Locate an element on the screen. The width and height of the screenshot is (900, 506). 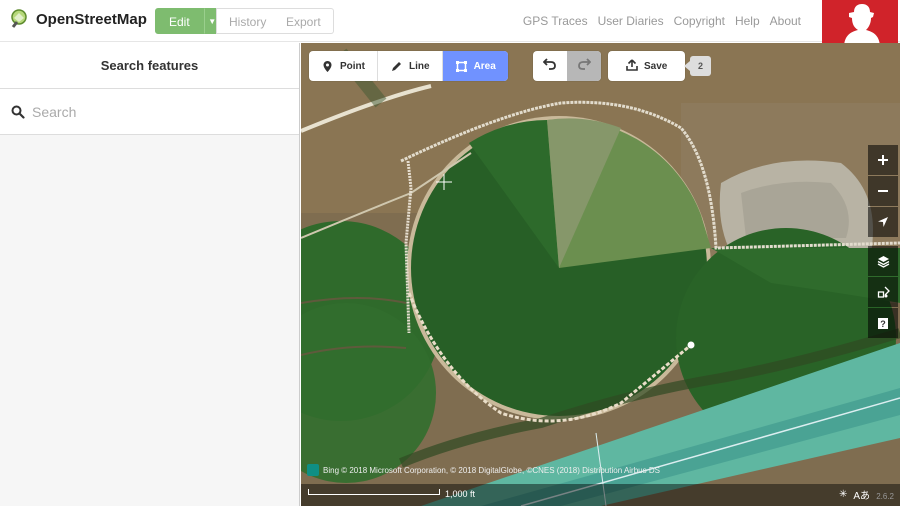
export-button: Export is located at coordinates (304, 21).